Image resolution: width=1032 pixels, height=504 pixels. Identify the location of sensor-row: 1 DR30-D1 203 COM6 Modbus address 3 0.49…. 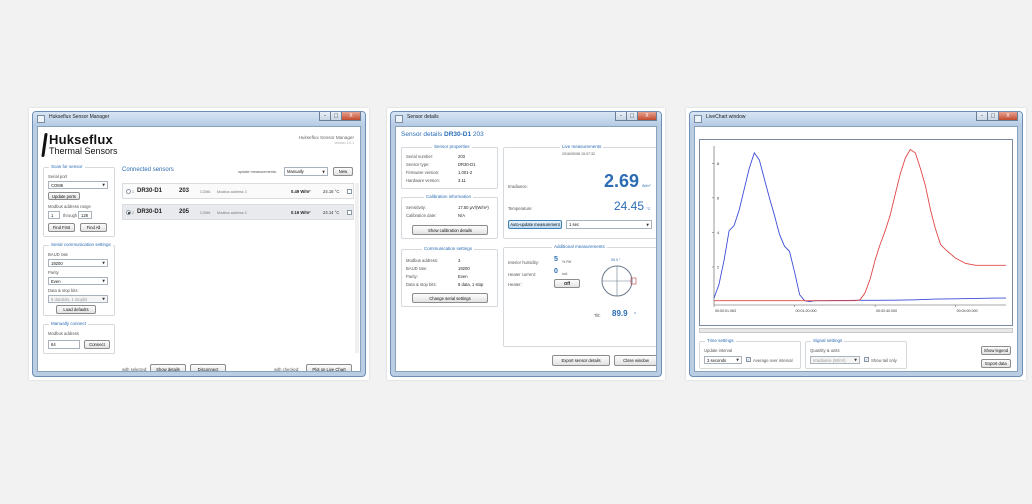
(238, 191).